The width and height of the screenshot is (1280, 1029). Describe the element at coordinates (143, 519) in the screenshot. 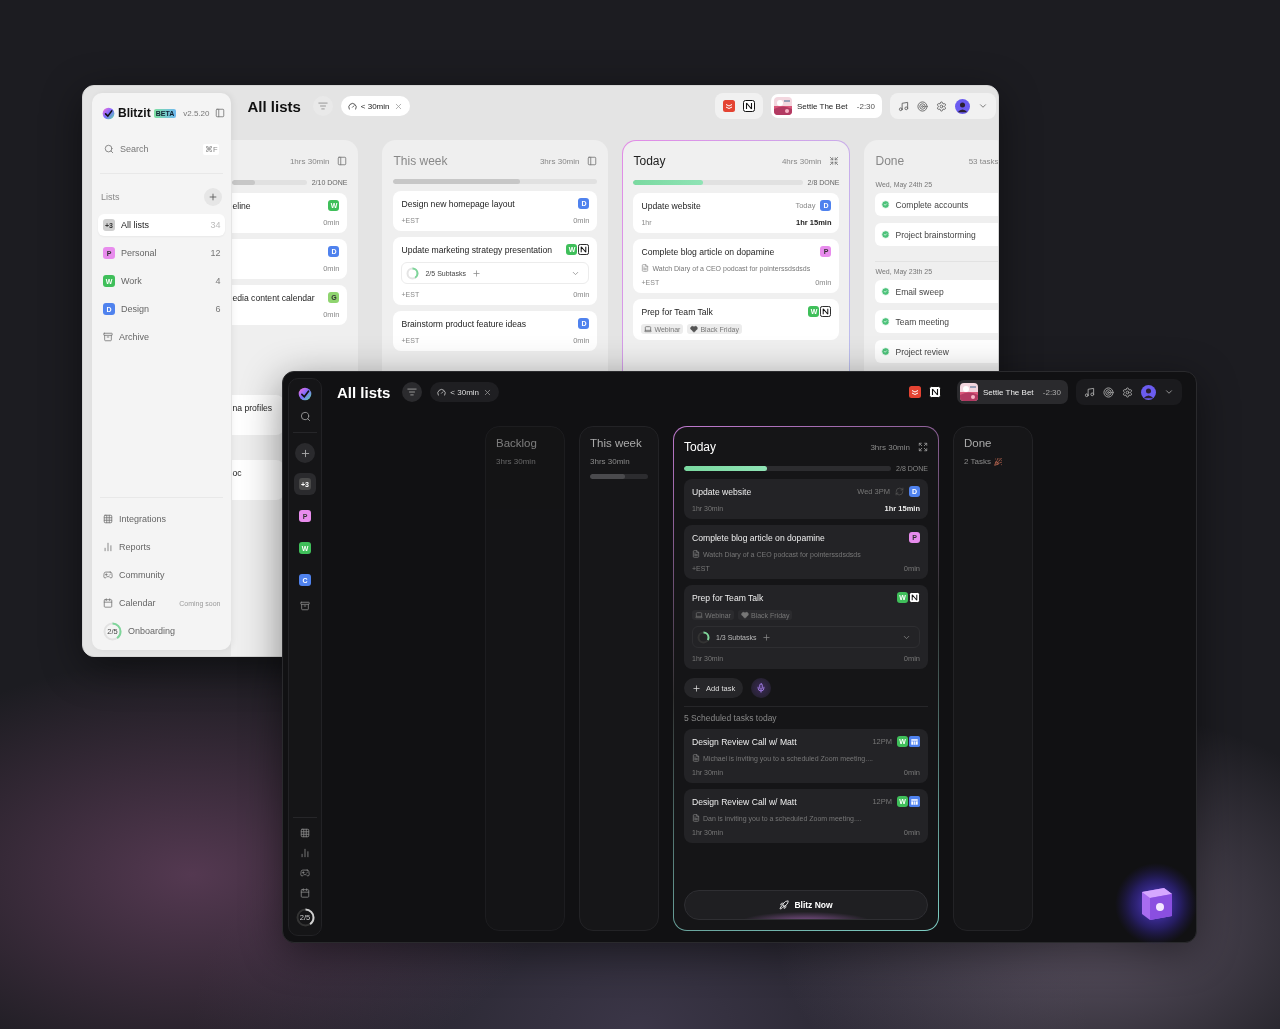

I see `item-label: Integrations` at that location.